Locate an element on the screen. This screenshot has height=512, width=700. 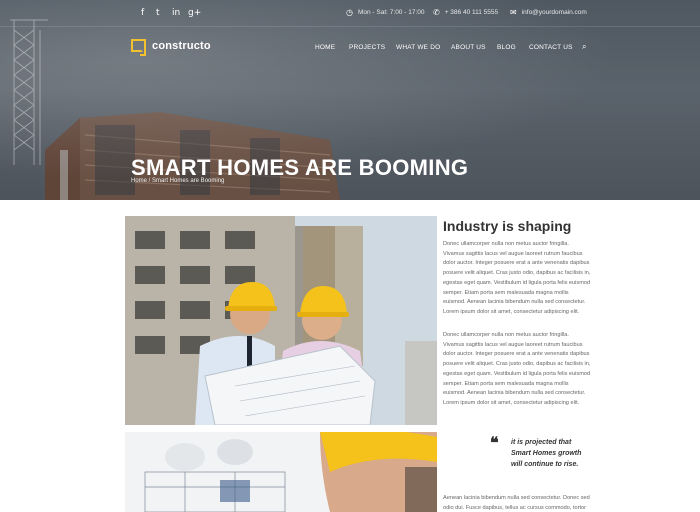
nav-item-home: HOME is located at coordinates (325, 47).